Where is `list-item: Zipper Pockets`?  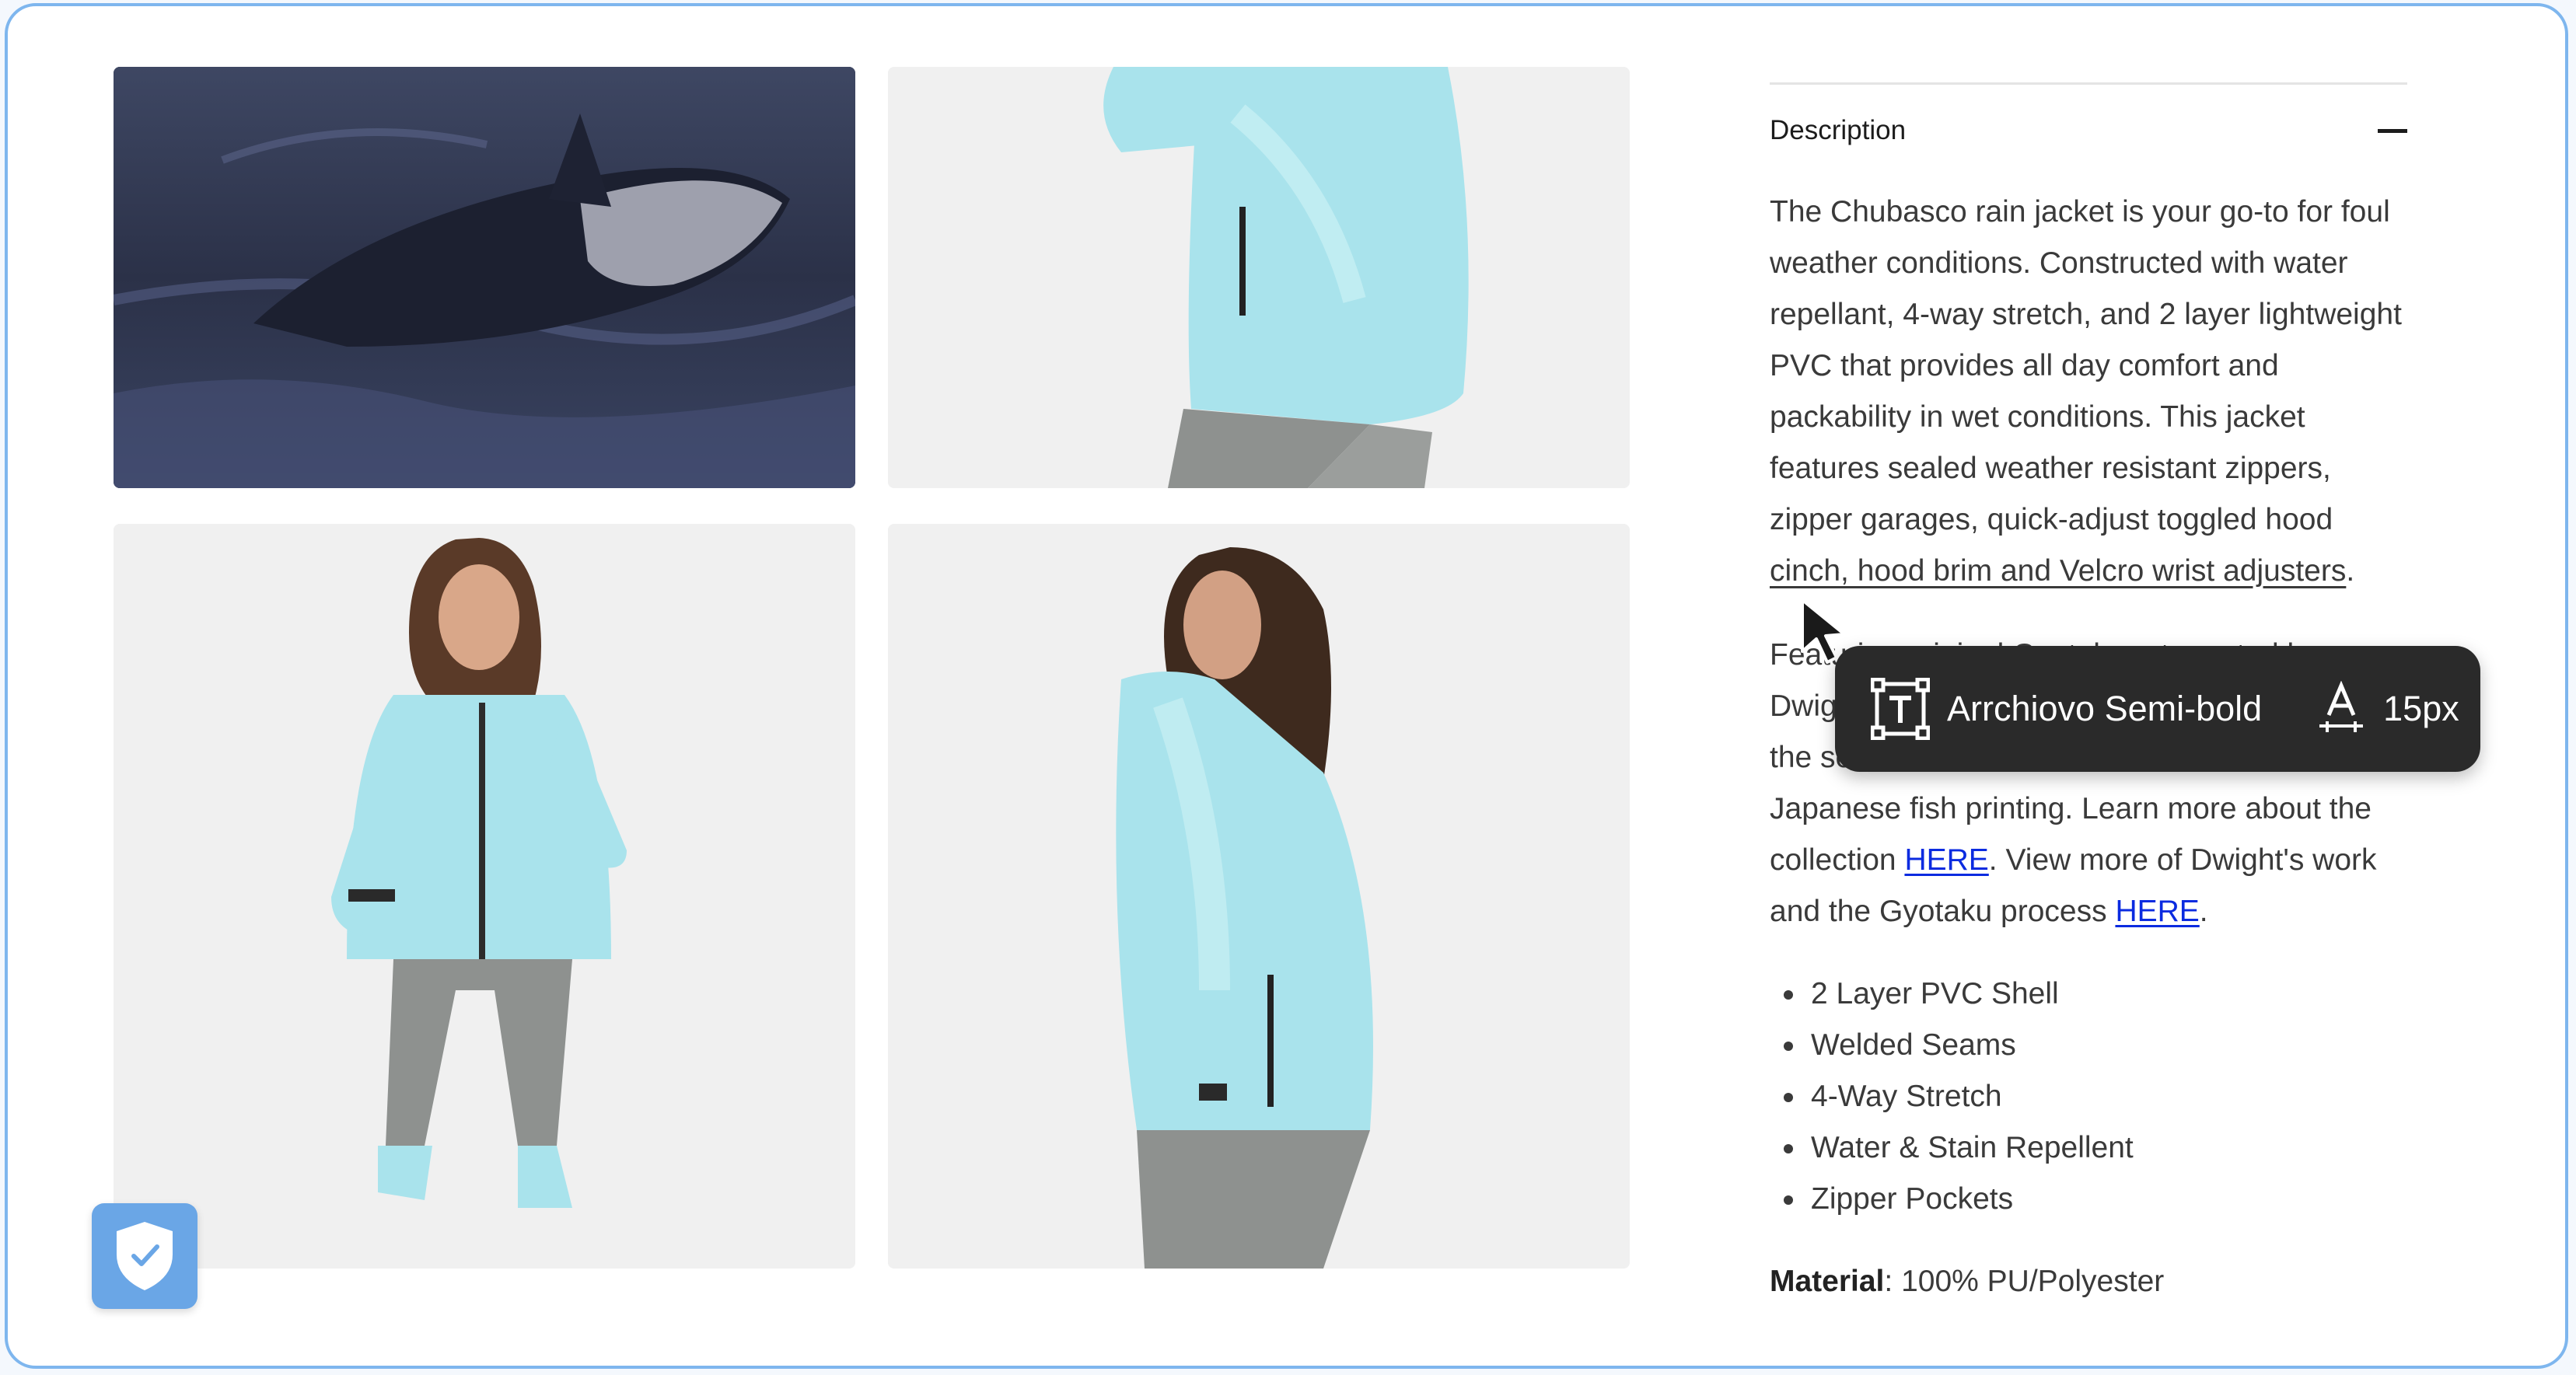 list-item: Zipper Pockets is located at coordinates (1952, 1199).